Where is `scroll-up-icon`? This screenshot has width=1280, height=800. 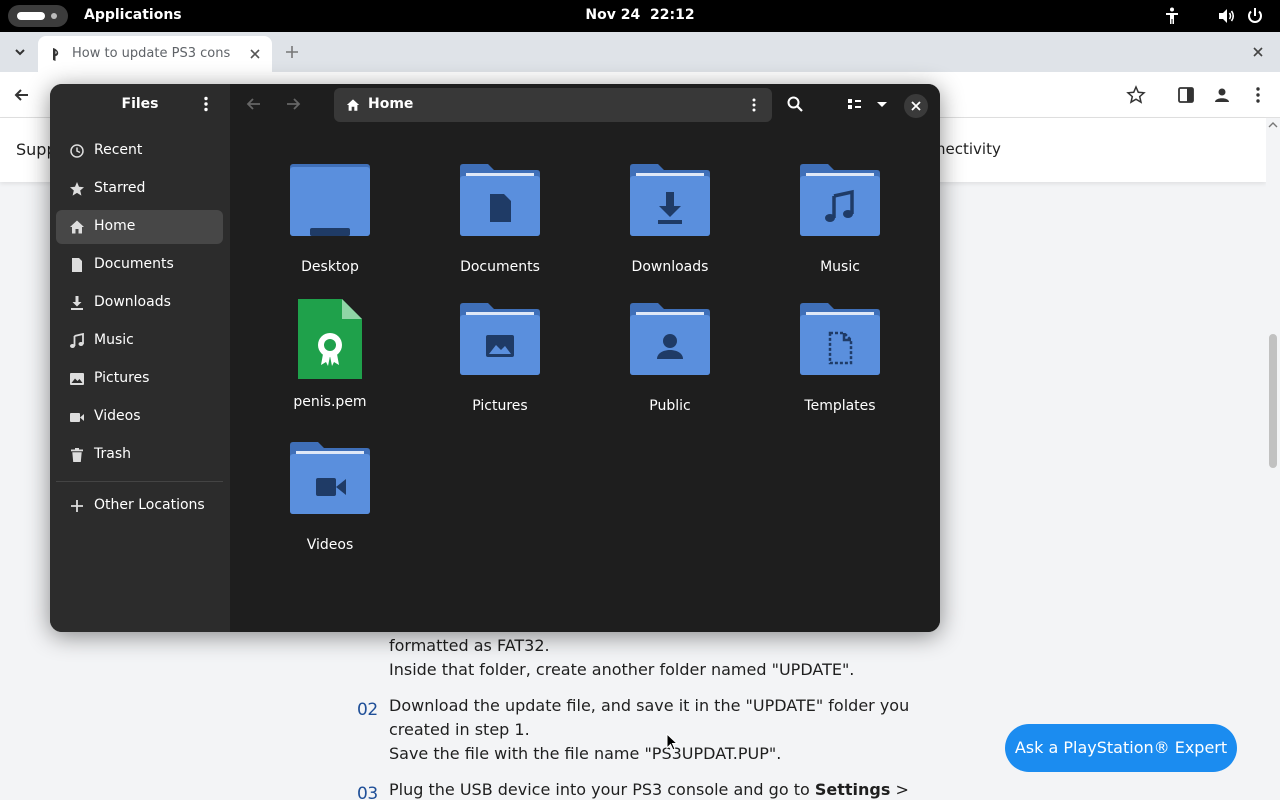 scroll-up-icon is located at coordinates (1273, 125).